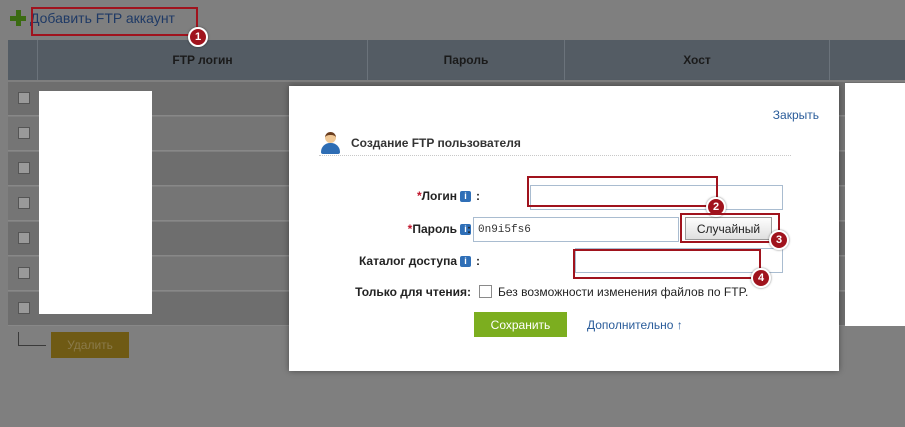 This screenshot has height=427, width=905. I want to click on select-arrow-icon, so click(32, 339).